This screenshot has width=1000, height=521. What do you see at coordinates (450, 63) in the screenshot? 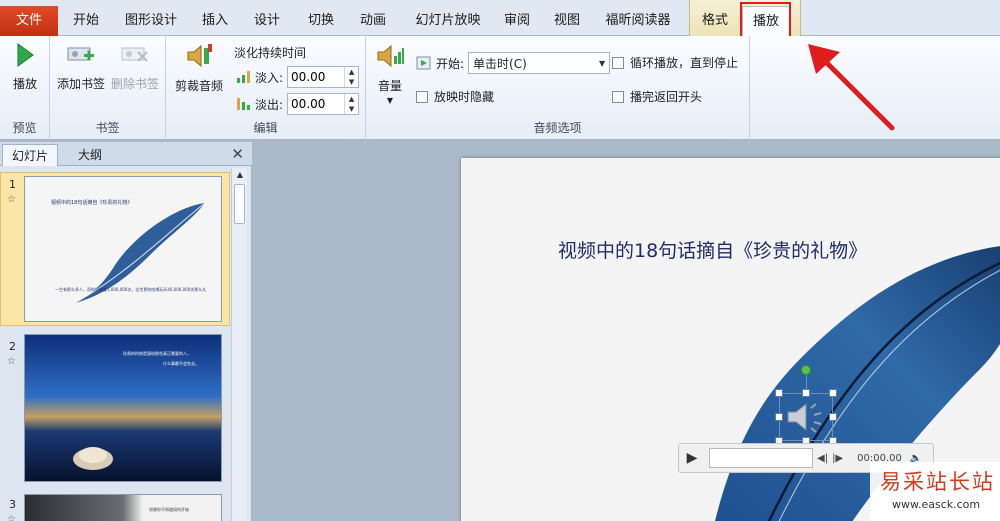
I see `start-label: 开始:` at bounding box center [450, 63].